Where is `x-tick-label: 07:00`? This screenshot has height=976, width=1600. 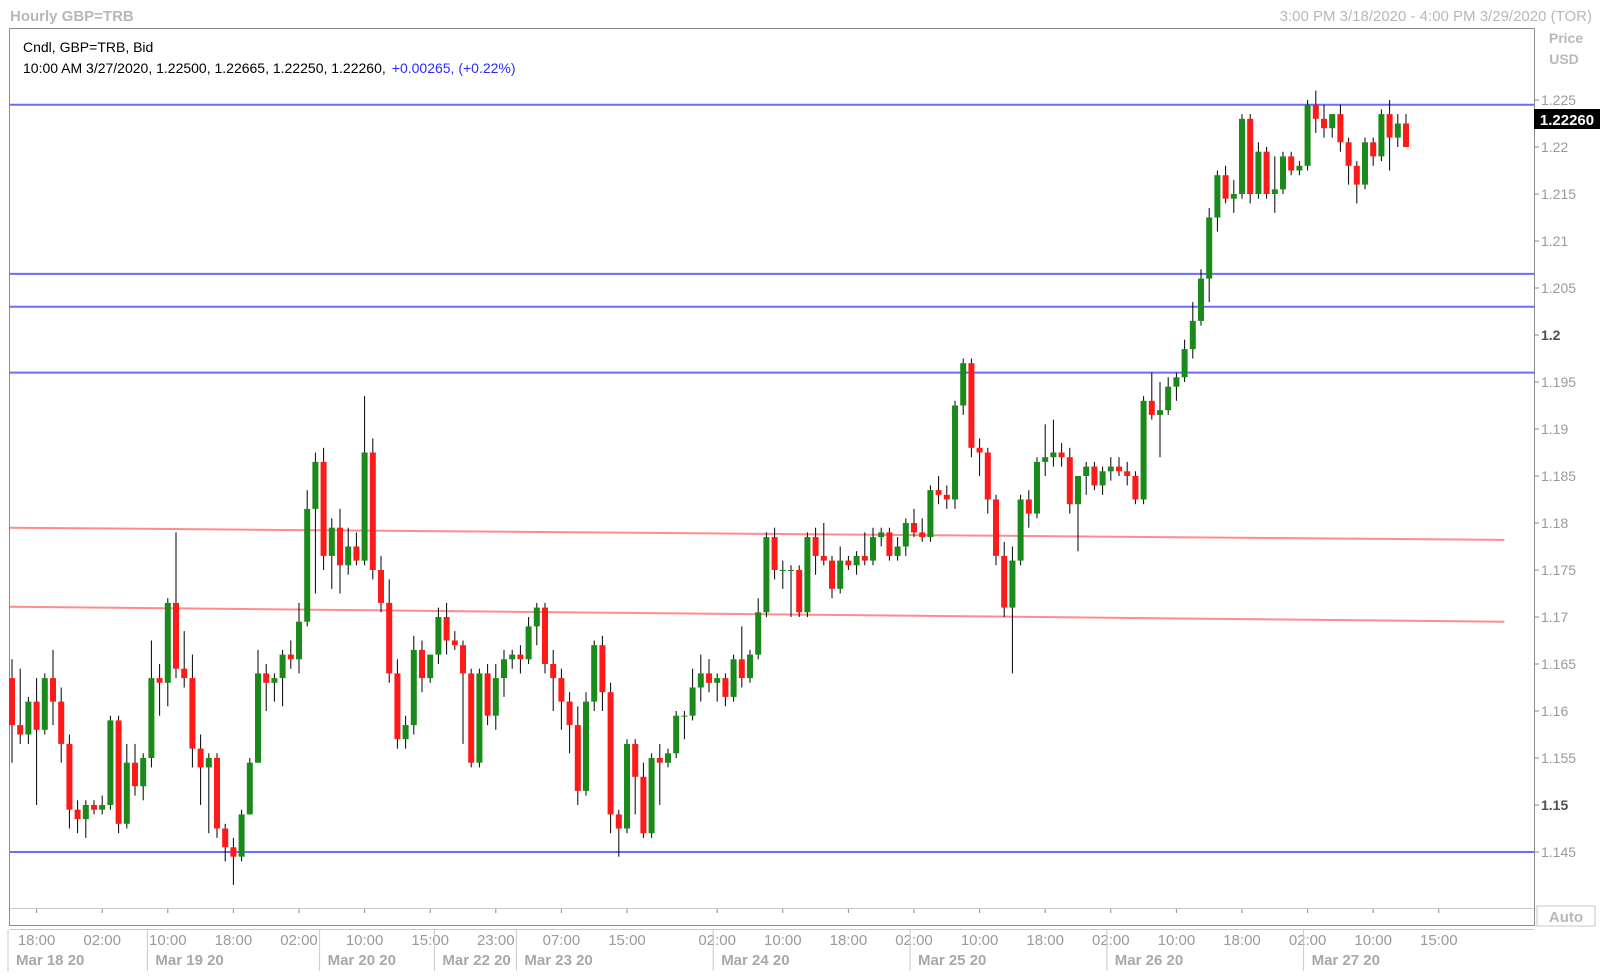 x-tick-label: 07:00 is located at coordinates (562, 940).